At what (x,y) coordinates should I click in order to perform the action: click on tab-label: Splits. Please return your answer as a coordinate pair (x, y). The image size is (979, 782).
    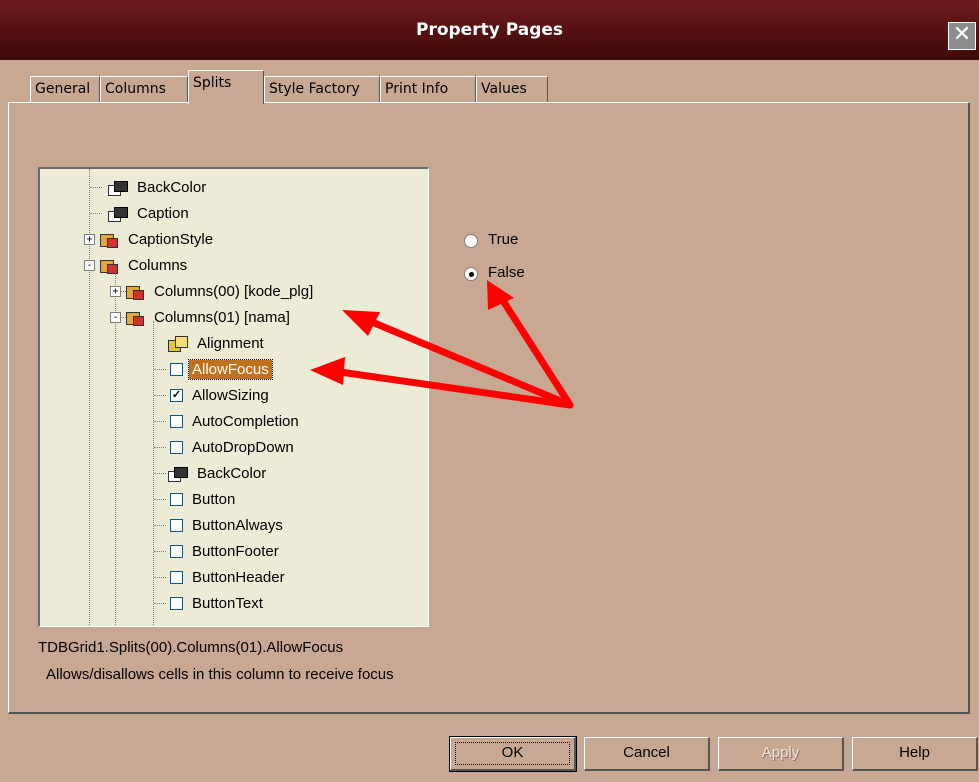
    Looking at the image, I should click on (212, 83).